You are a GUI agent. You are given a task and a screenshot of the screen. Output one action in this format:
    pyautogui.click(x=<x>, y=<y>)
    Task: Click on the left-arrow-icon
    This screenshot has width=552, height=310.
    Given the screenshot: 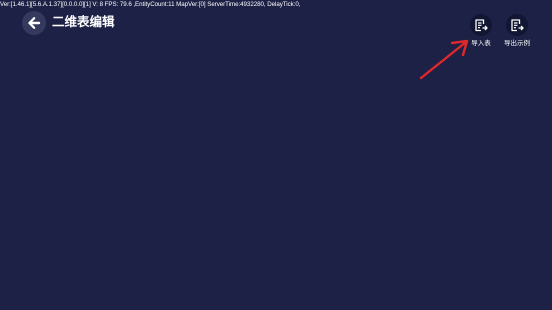 What is the action you would take?
    pyautogui.click(x=34, y=23)
    